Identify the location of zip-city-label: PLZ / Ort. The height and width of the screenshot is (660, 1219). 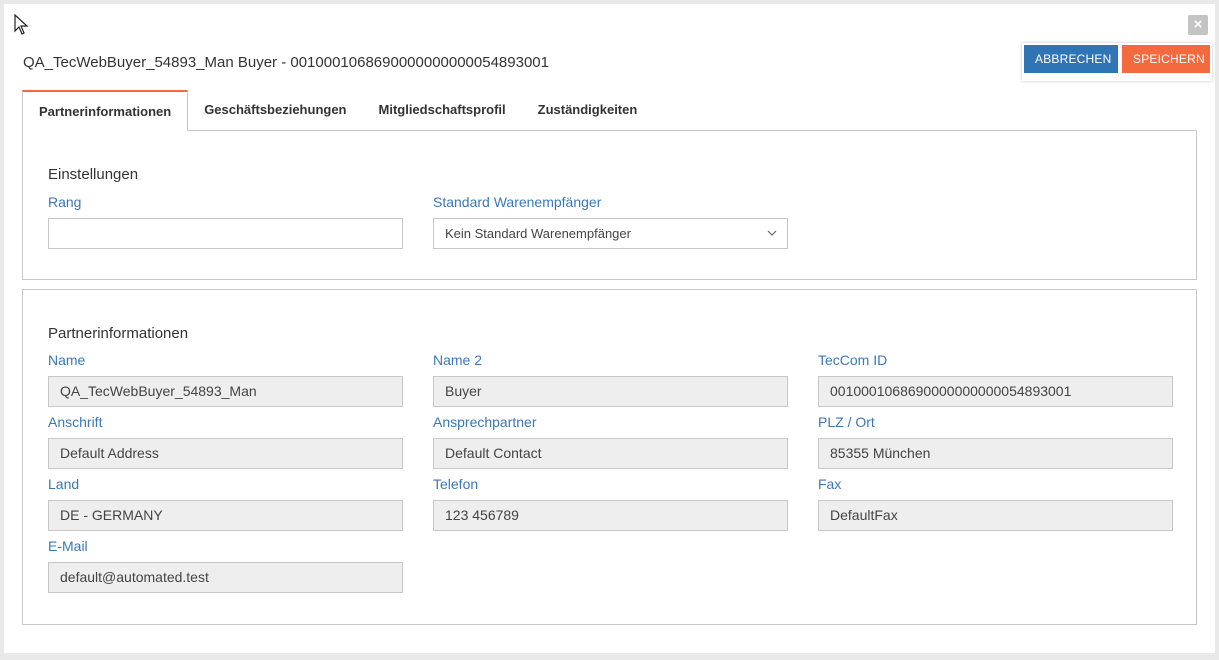
(846, 422).